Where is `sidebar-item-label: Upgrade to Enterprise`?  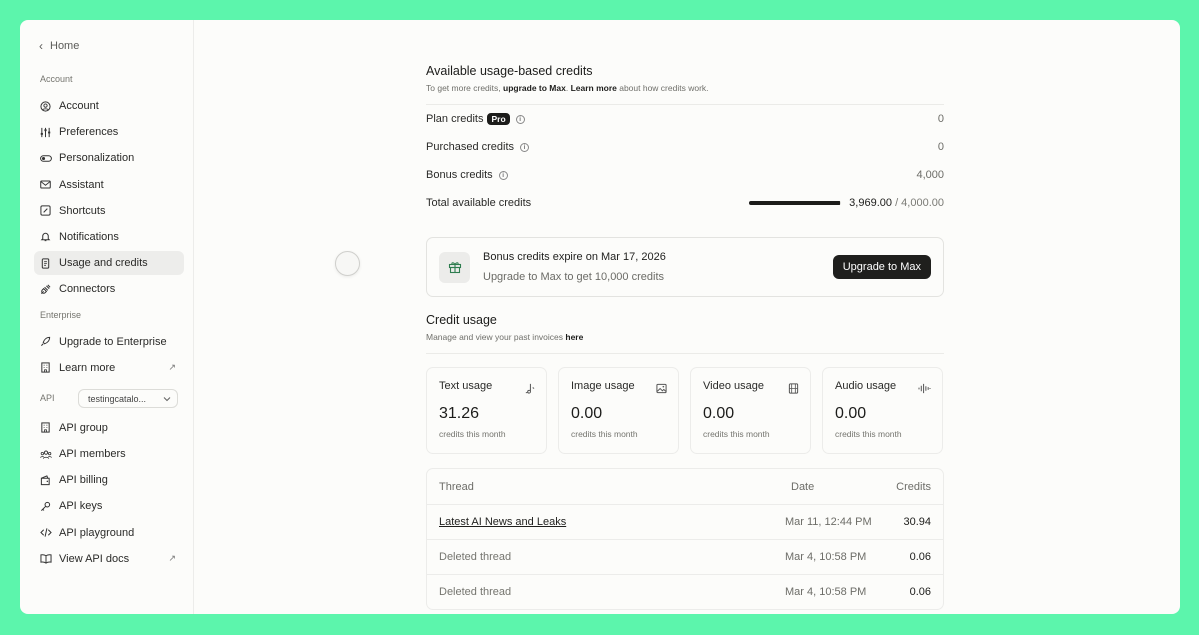 sidebar-item-label: Upgrade to Enterprise is located at coordinates (113, 341).